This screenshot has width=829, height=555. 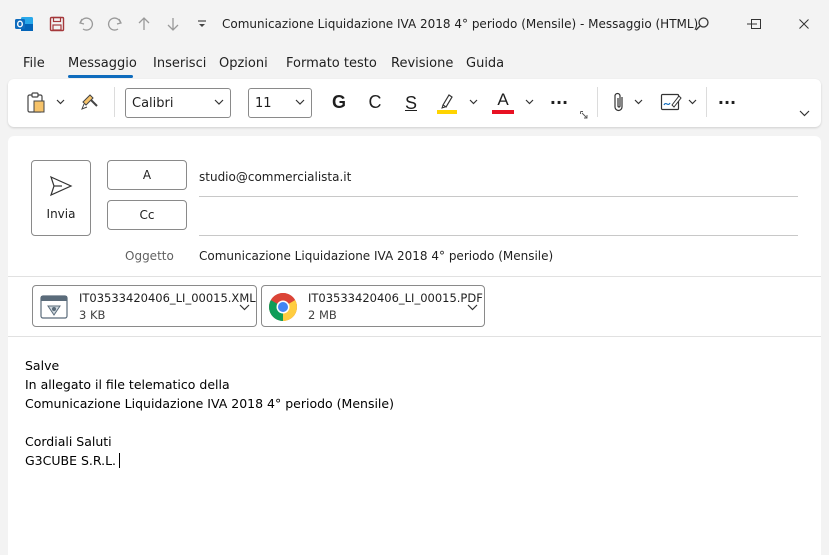 I want to click on subject-label: Oggetto, so click(x=149, y=256).